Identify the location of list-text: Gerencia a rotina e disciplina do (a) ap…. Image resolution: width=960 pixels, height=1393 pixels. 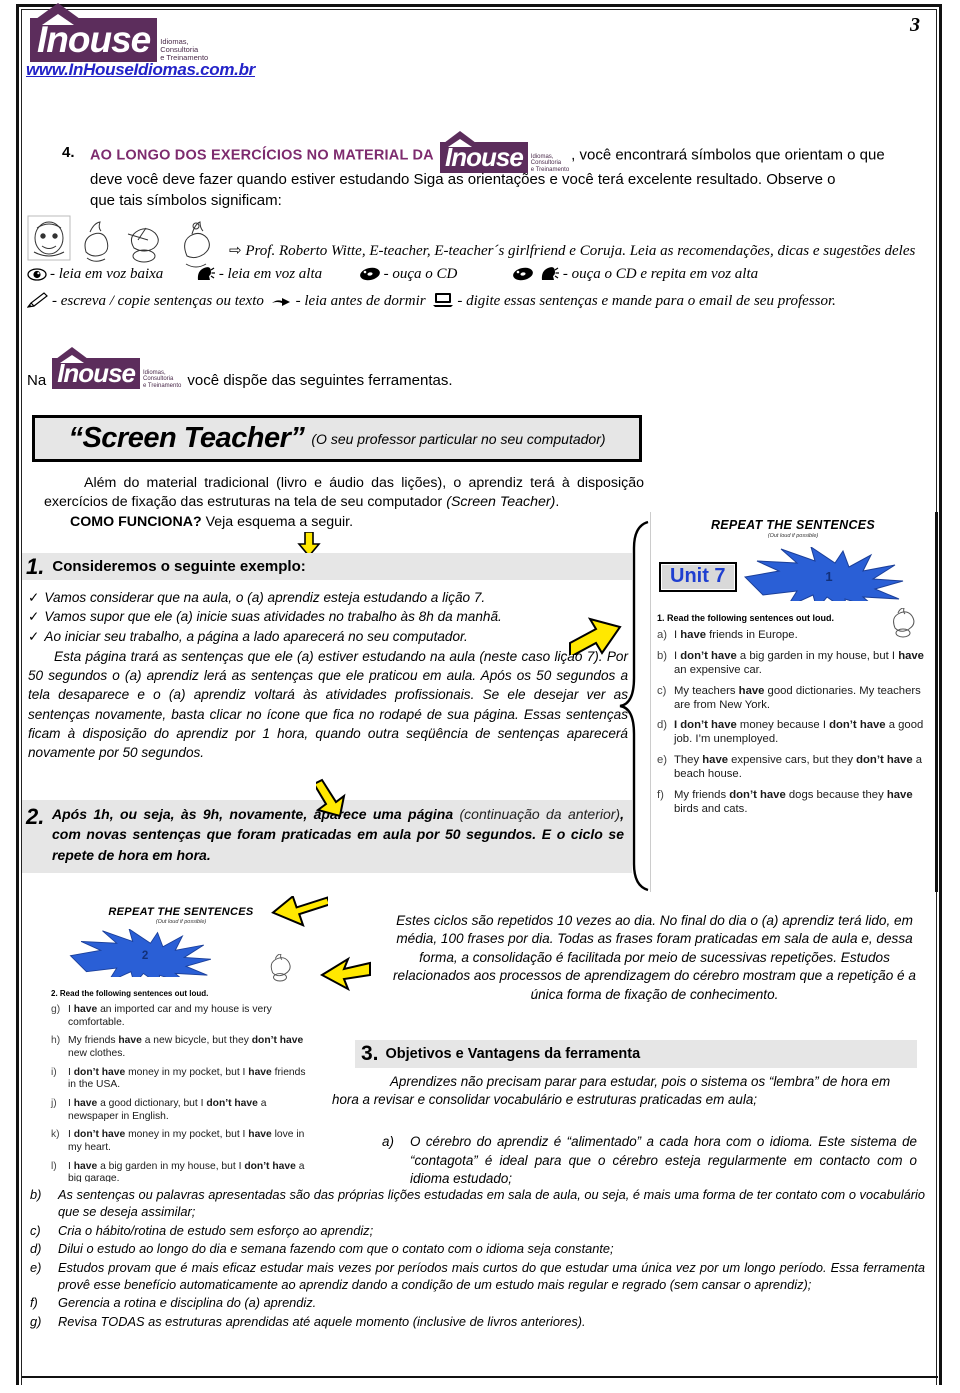
(187, 1303).